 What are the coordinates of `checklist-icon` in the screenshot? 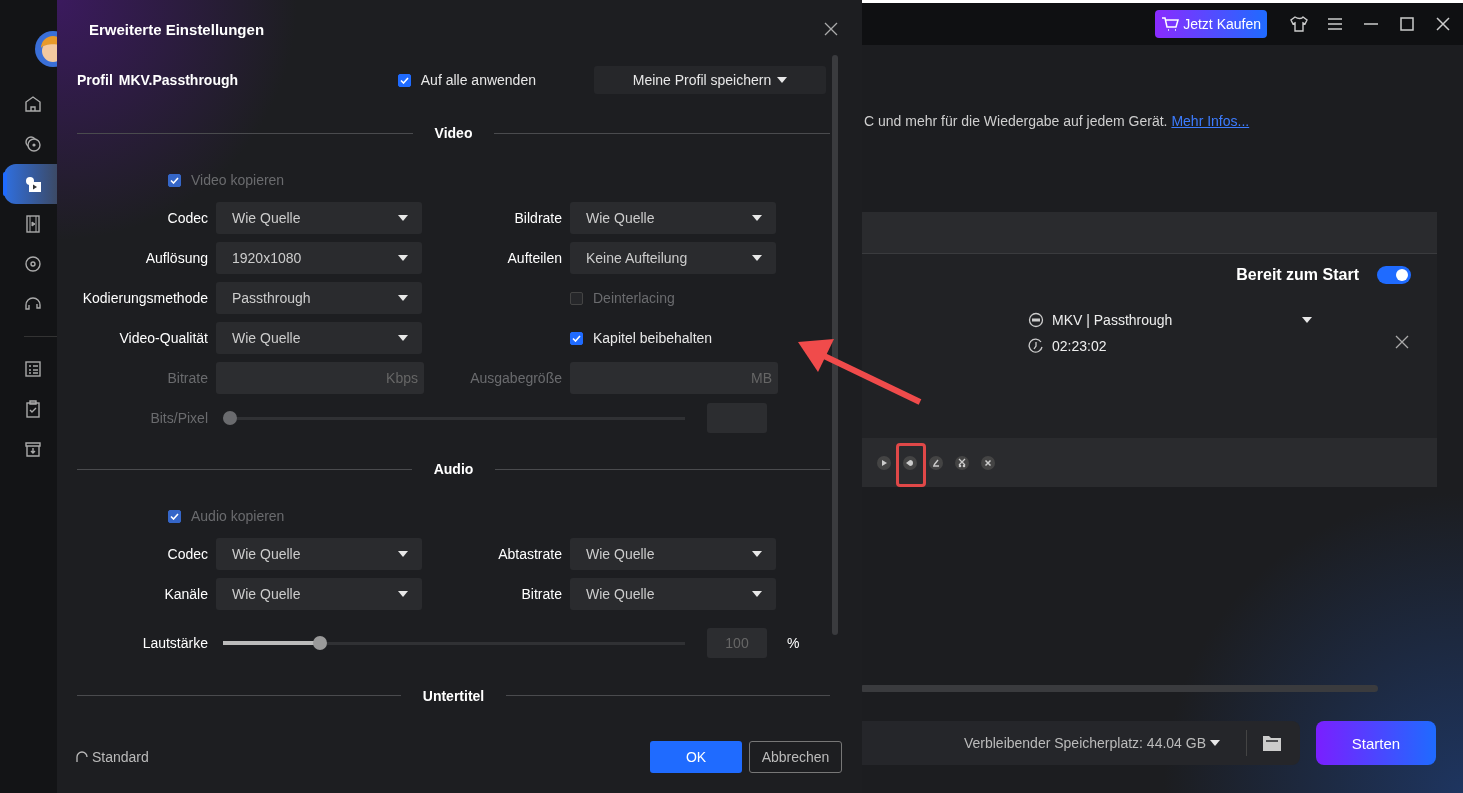 It's located at (33, 369).